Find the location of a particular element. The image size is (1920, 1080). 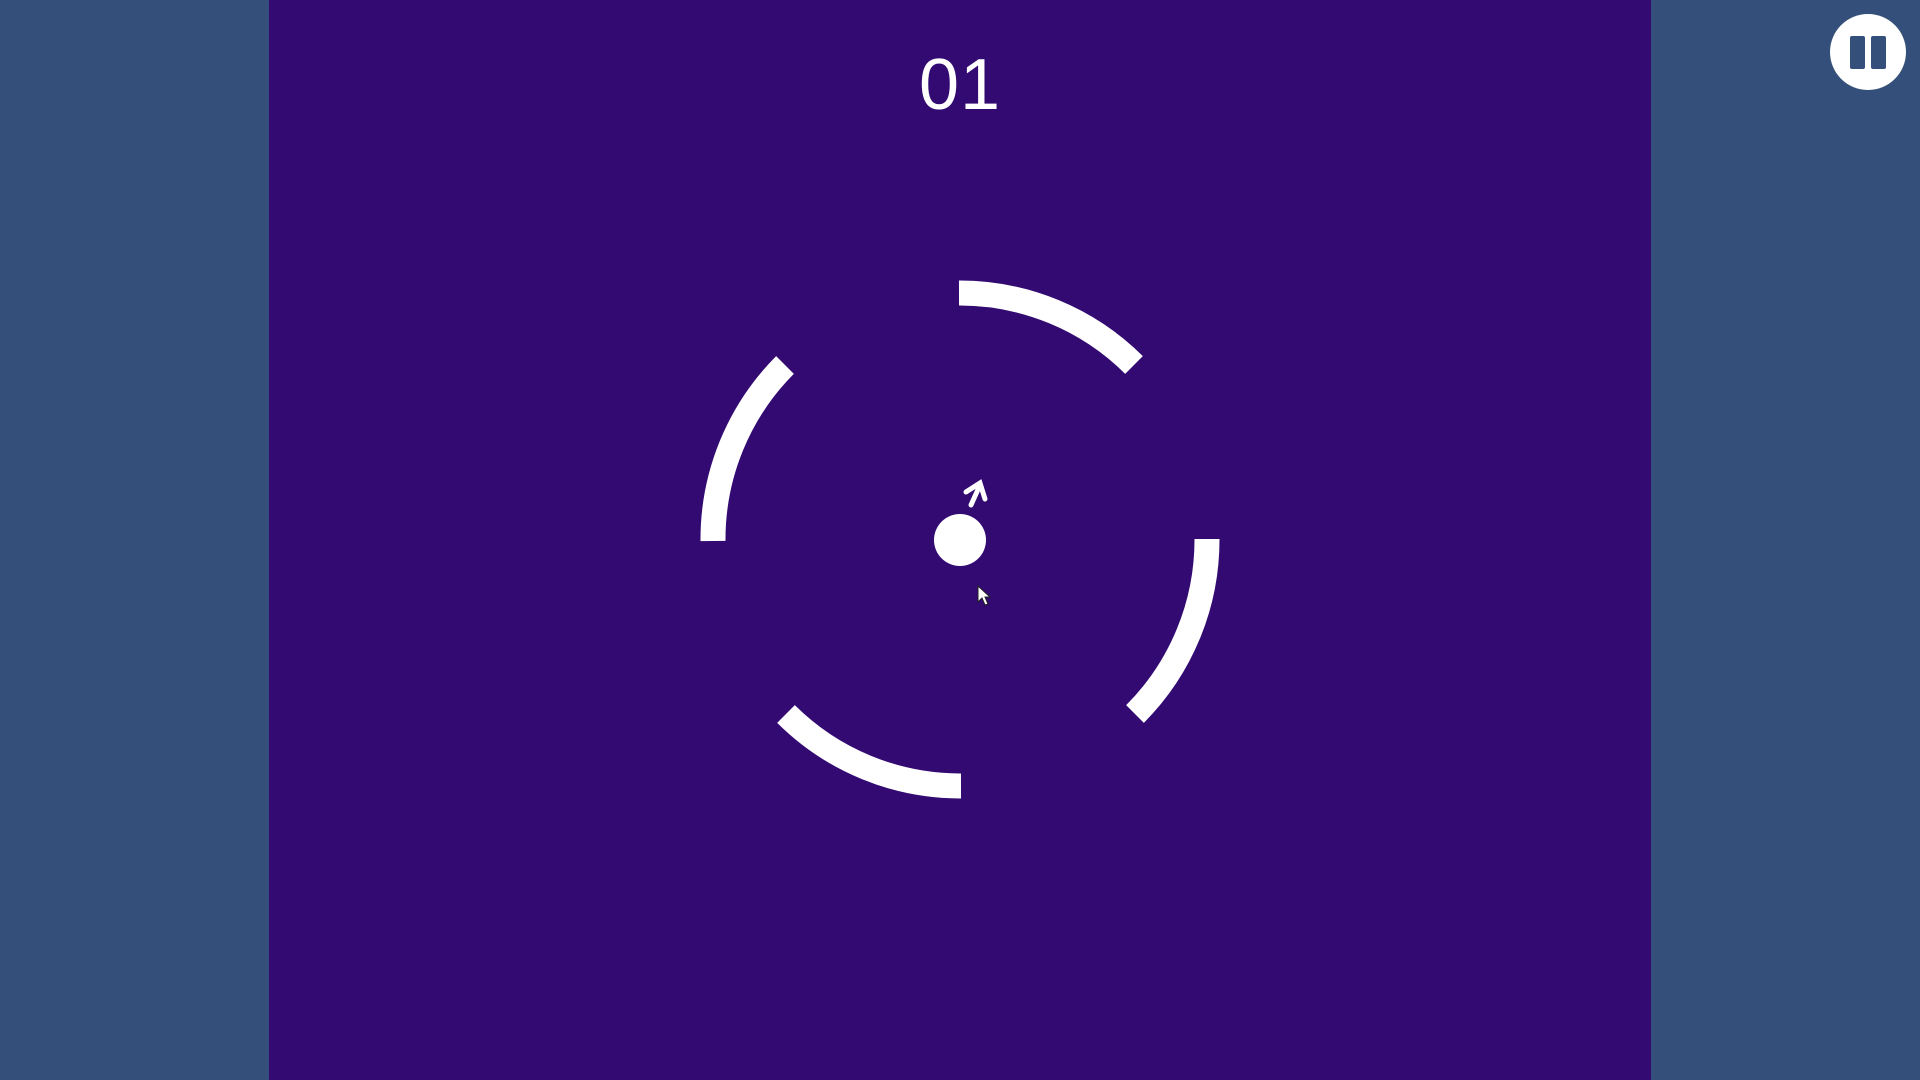

ring-segment-right is located at coordinates (1173, 630).